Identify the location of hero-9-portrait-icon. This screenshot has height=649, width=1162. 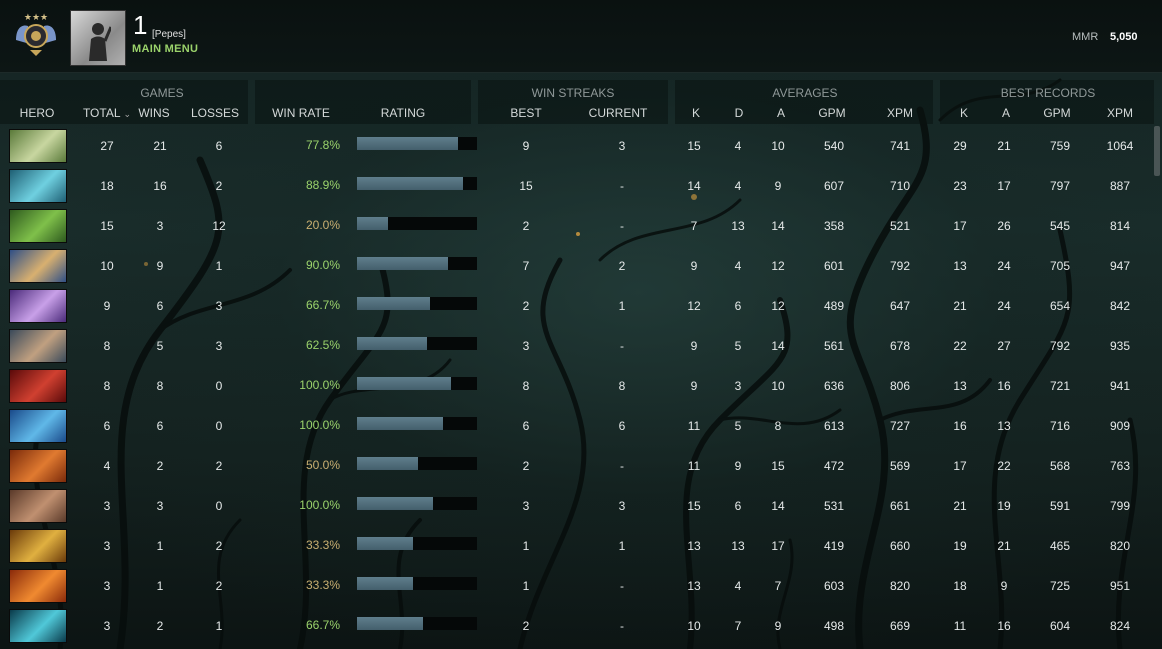
(38, 466).